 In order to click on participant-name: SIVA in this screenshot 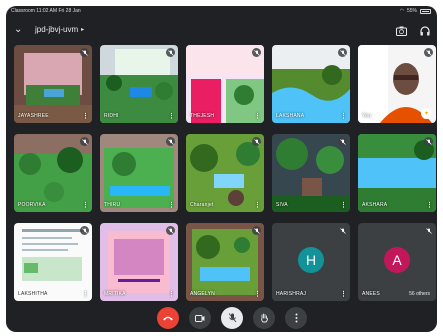, I will do `click(282, 205)`.